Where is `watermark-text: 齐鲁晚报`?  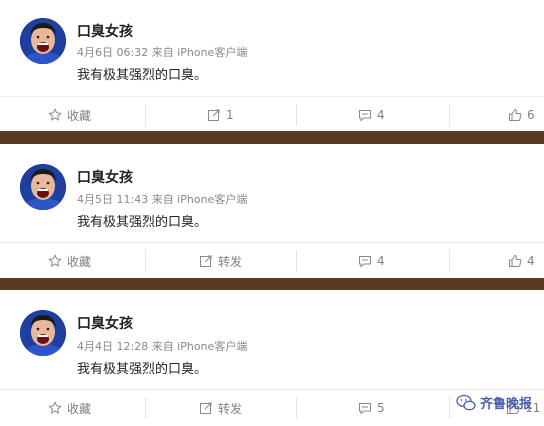 watermark-text: 齐鲁晚报 is located at coordinates (505, 404).